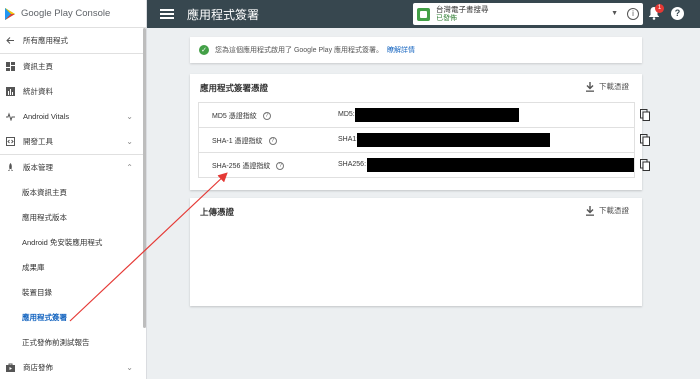 The image size is (700, 379). What do you see at coordinates (38, 141) in the screenshot?
I see `sidebar-item-label: 開發工具` at bounding box center [38, 141].